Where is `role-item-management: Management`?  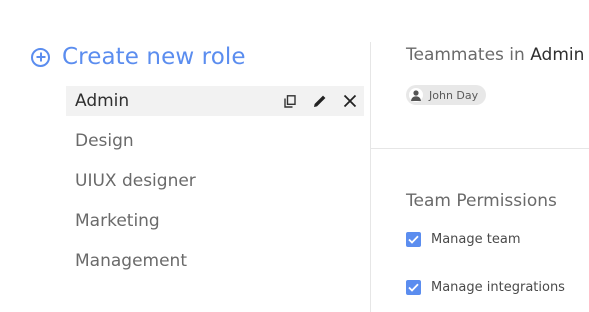 role-item-management: Management is located at coordinates (215, 261).